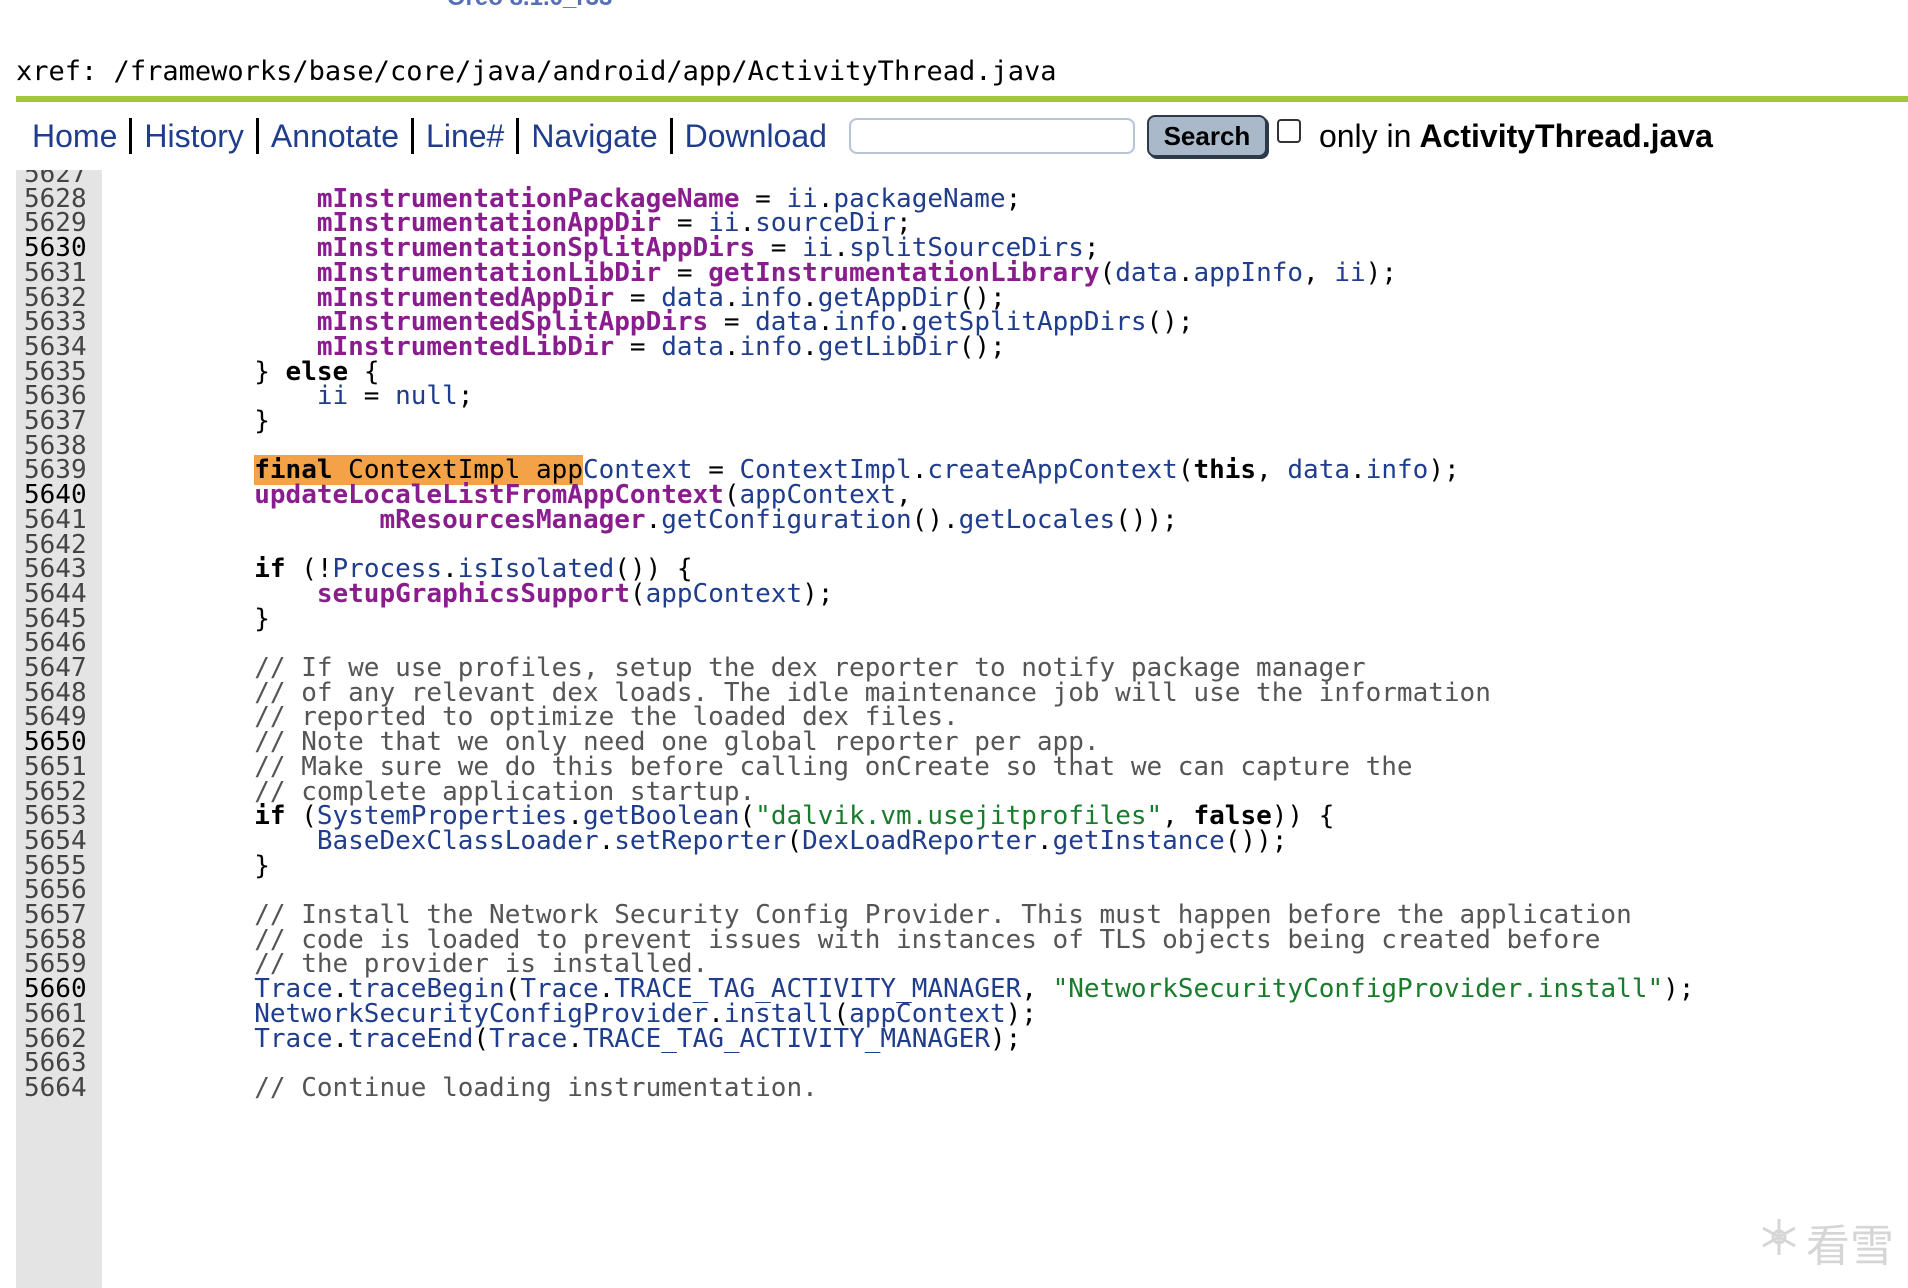 The height and width of the screenshot is (1288, 1908). What do you see at coordinates (1850, 1246) in the screenshot?
I see `watermark-text: 看雪` at bounding box center [1850, 1246].